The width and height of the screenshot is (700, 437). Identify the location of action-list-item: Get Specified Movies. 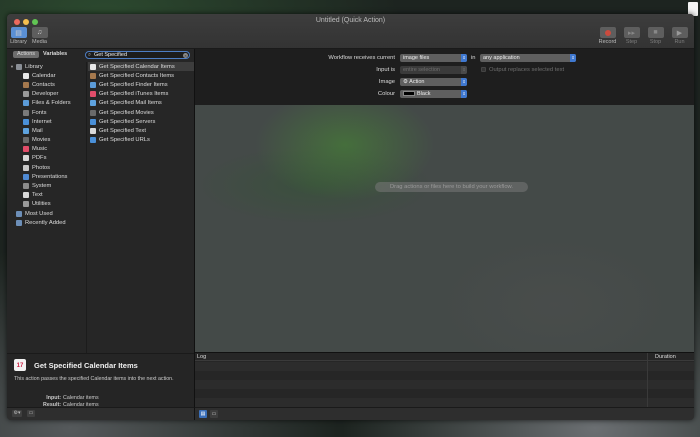
(141, 112).